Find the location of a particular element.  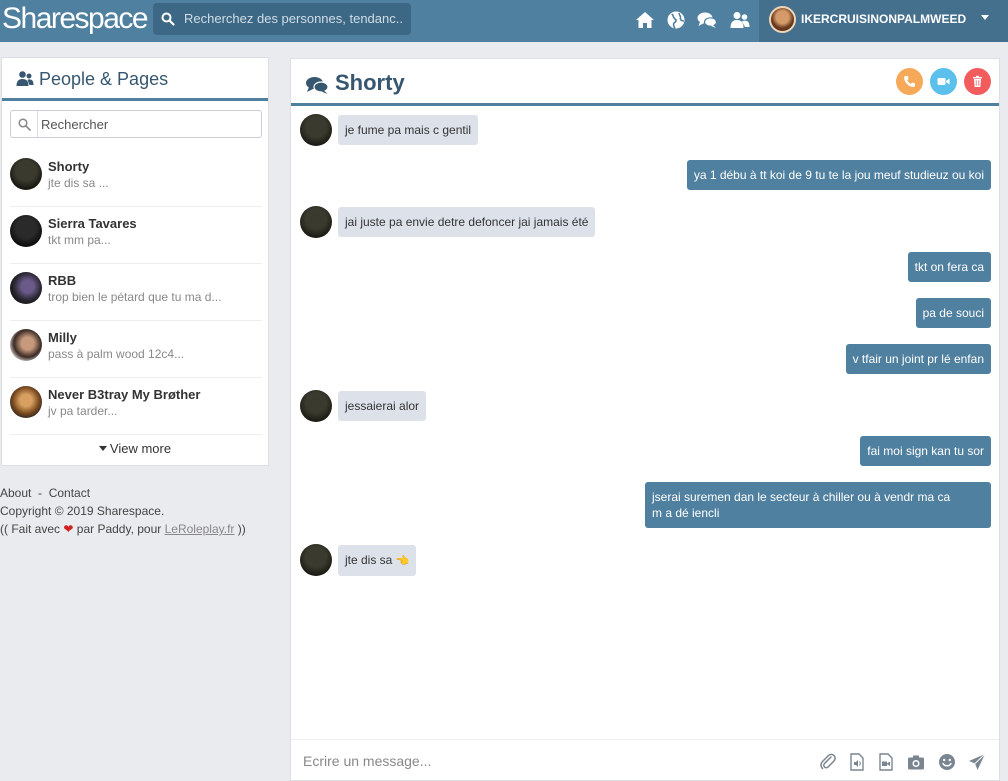

phone-icon is located at coordinates (909, 81).